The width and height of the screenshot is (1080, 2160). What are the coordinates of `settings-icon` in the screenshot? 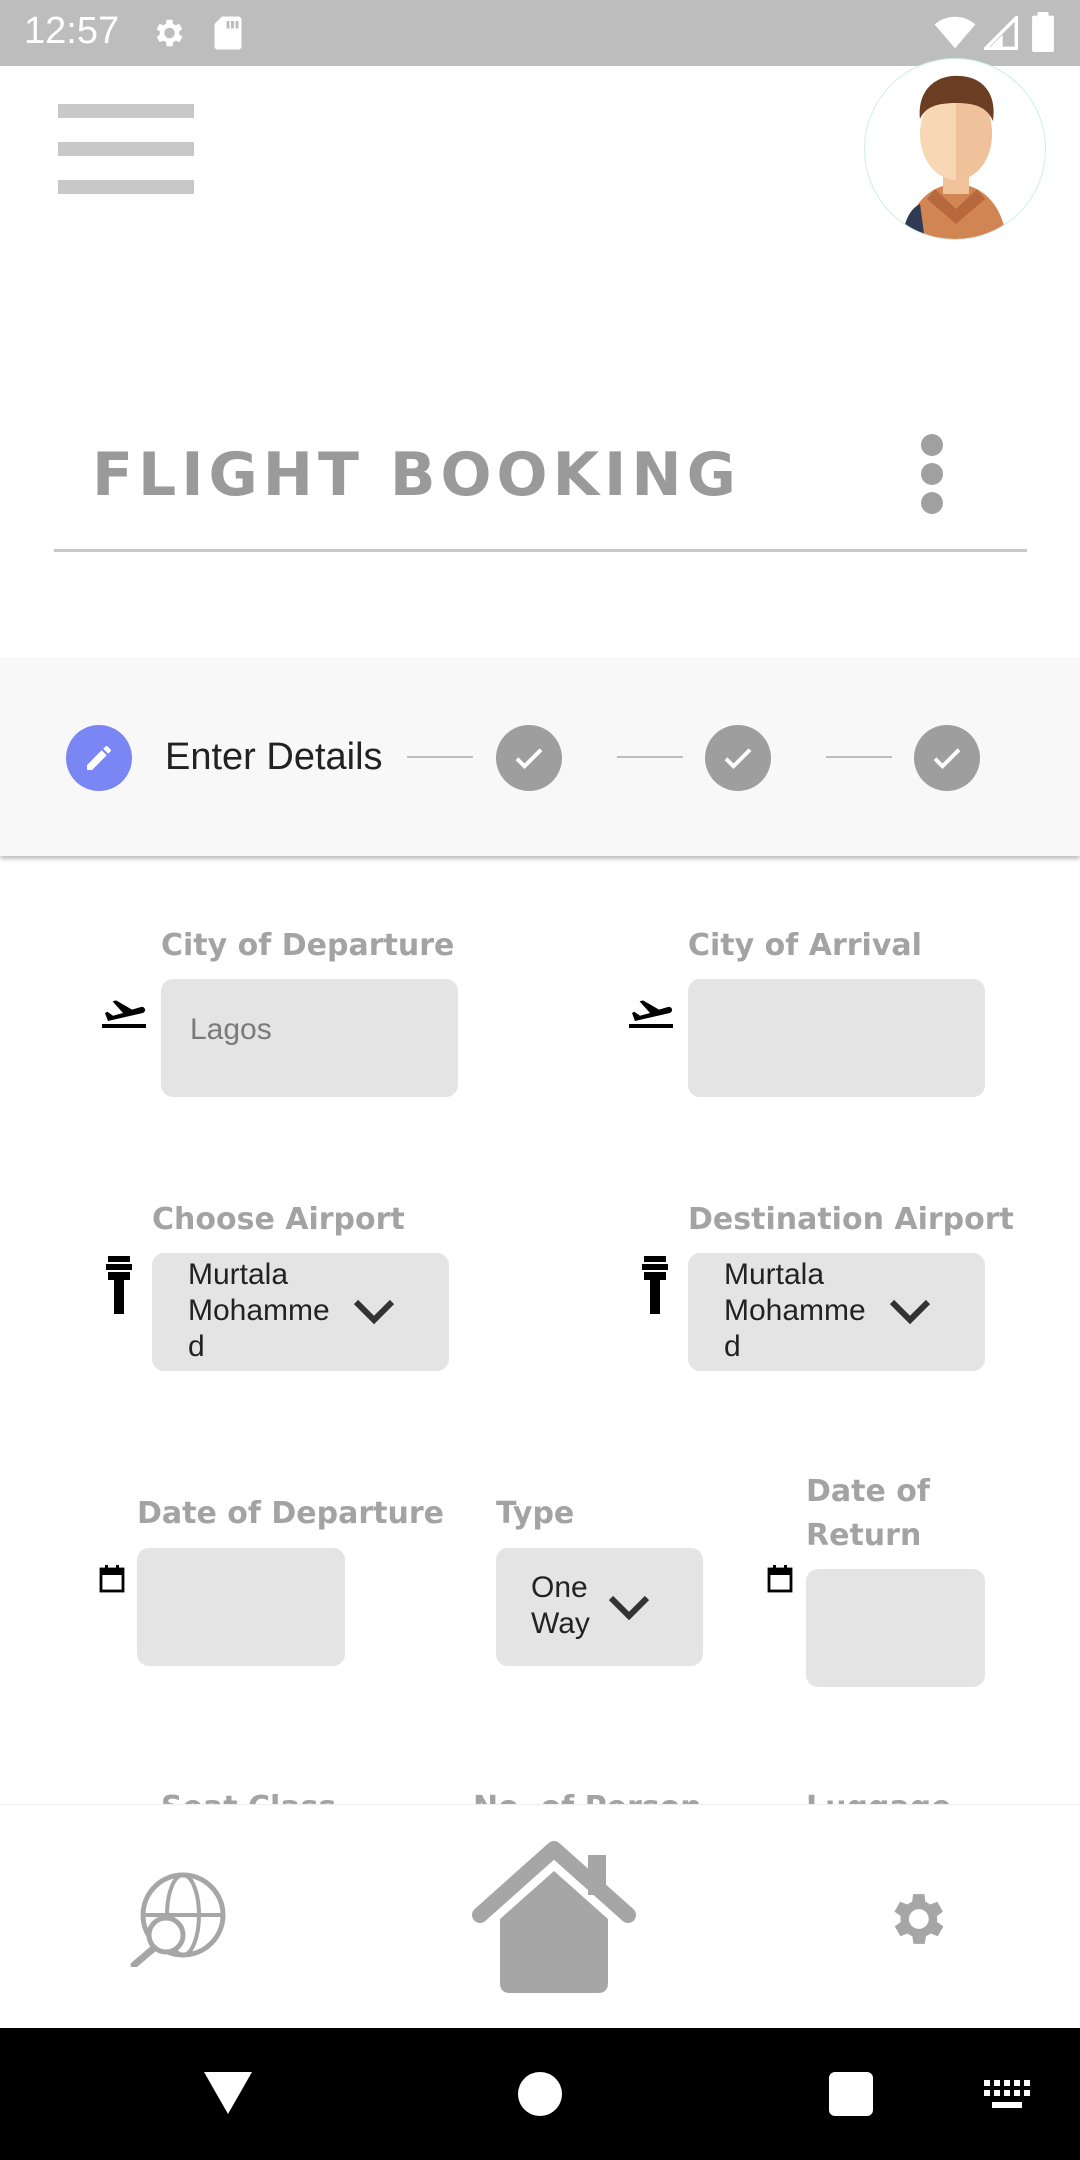 It's located at (168, 33).